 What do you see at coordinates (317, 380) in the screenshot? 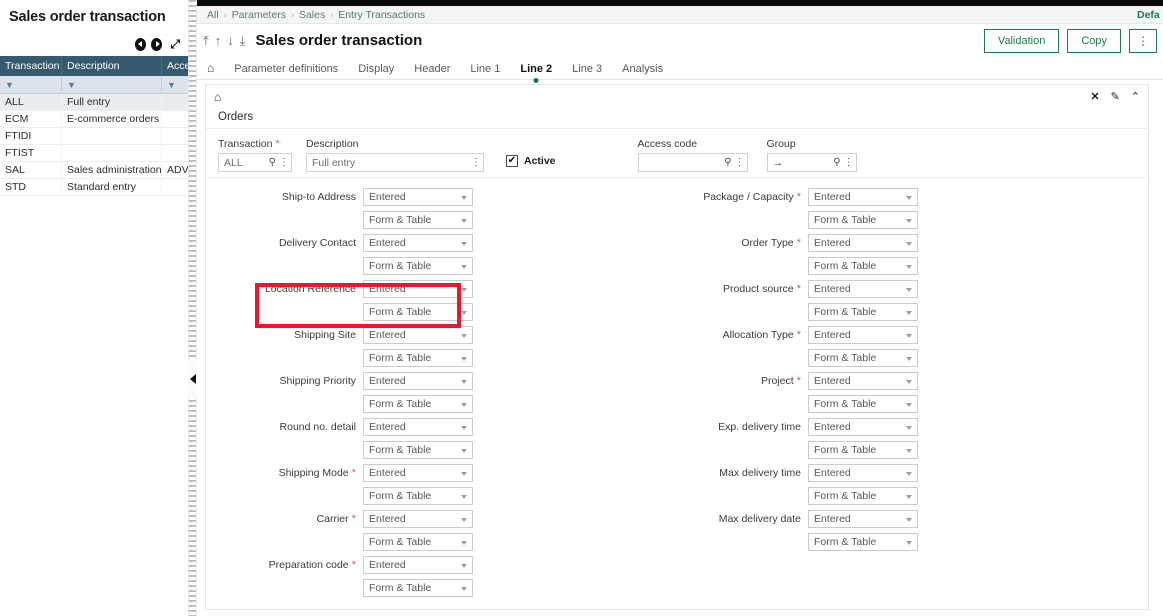
I see `label-shipping-priority: Shipping Priority` at bounding box center [317, 380].